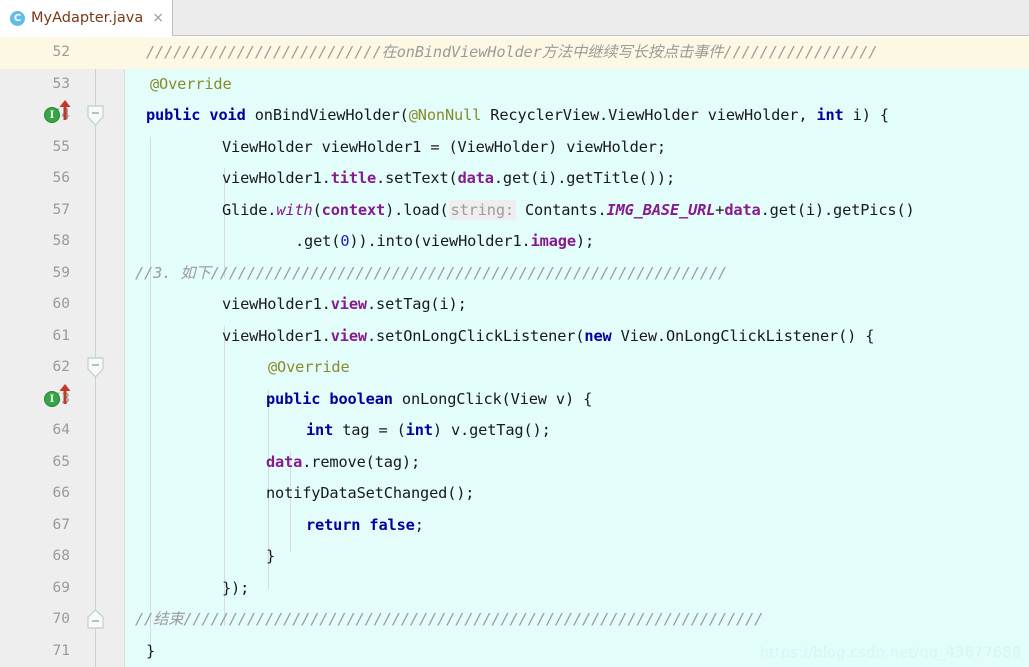 The width and height of the screenshot is (1029, 667). I want to click on glide-receiver: Glide., so click(249, 209).